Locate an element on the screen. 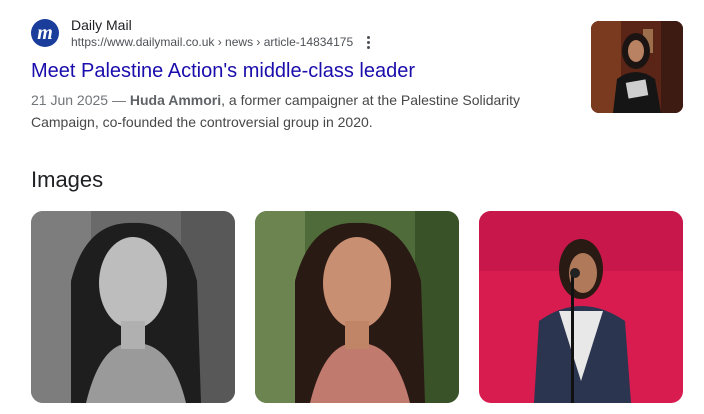 Image resolution: width=704 pixels, height=414 pixels. site-name: Daily Mail is located at coordinates (222, 25).